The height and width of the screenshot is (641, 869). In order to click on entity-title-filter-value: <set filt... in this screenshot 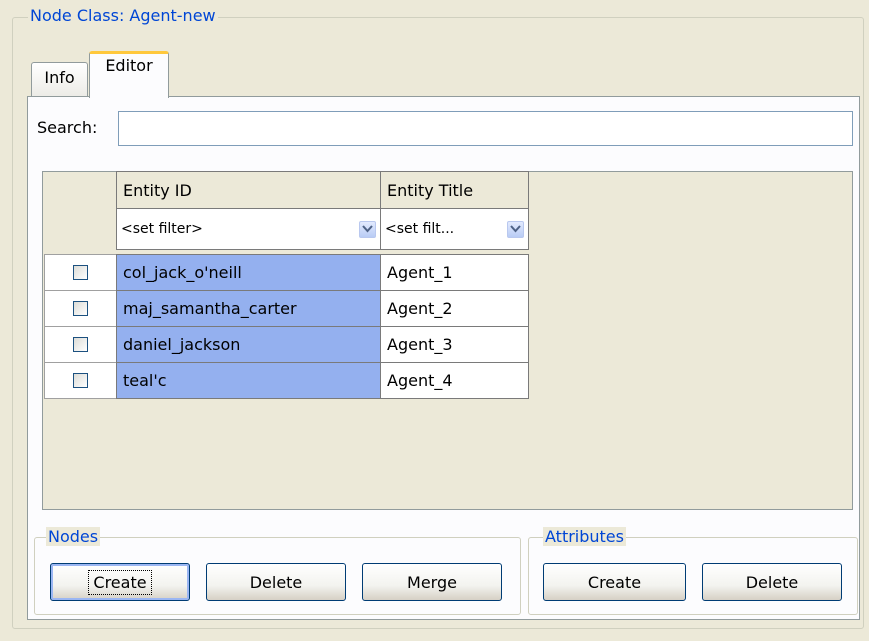, I will do `click(420, 229)`.